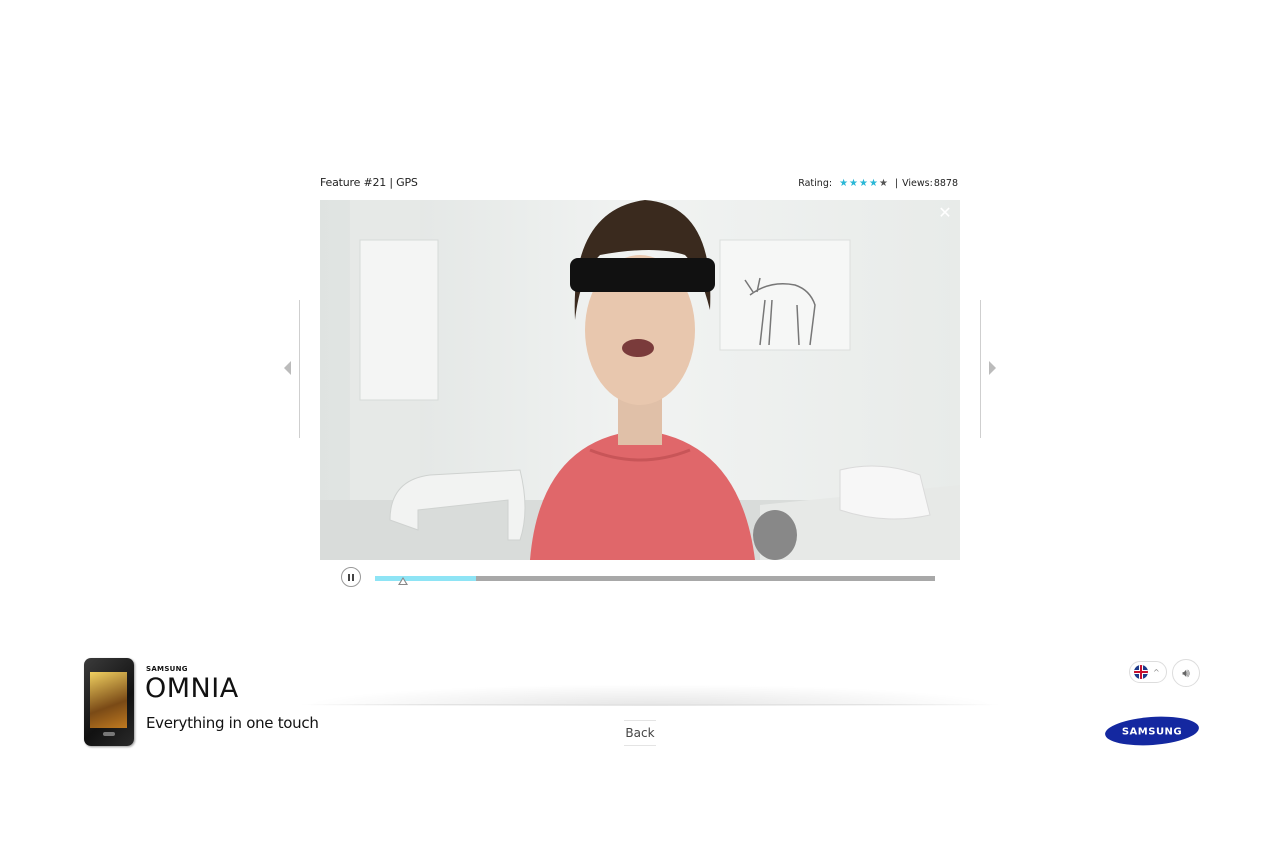  Describe the element at coordinates (1141, 672) in the screenshot. I see `uk-flag-icon` at that location.